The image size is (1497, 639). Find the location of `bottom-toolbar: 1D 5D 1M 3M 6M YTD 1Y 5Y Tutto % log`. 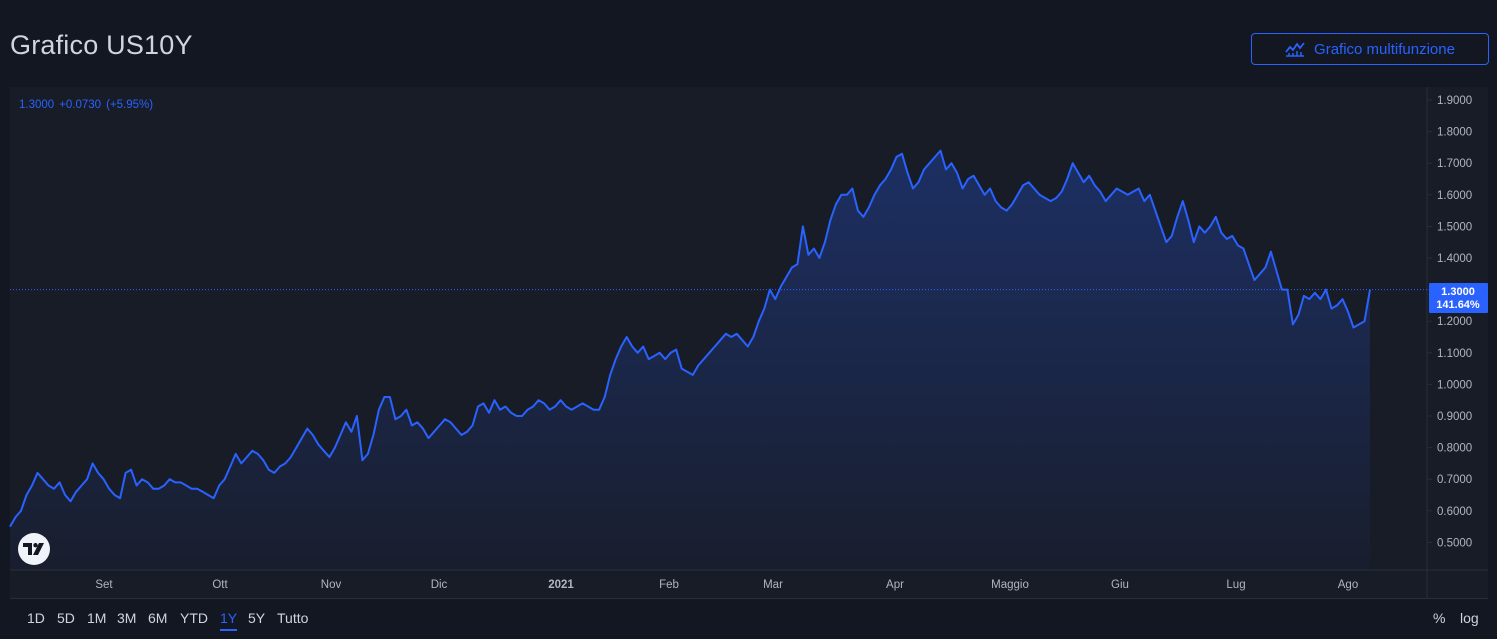

bottom-toolbar: 1D 5D 1M 3M 6M YTD 1Y 5Y Tutto % log is located at coordinates (749, 618).